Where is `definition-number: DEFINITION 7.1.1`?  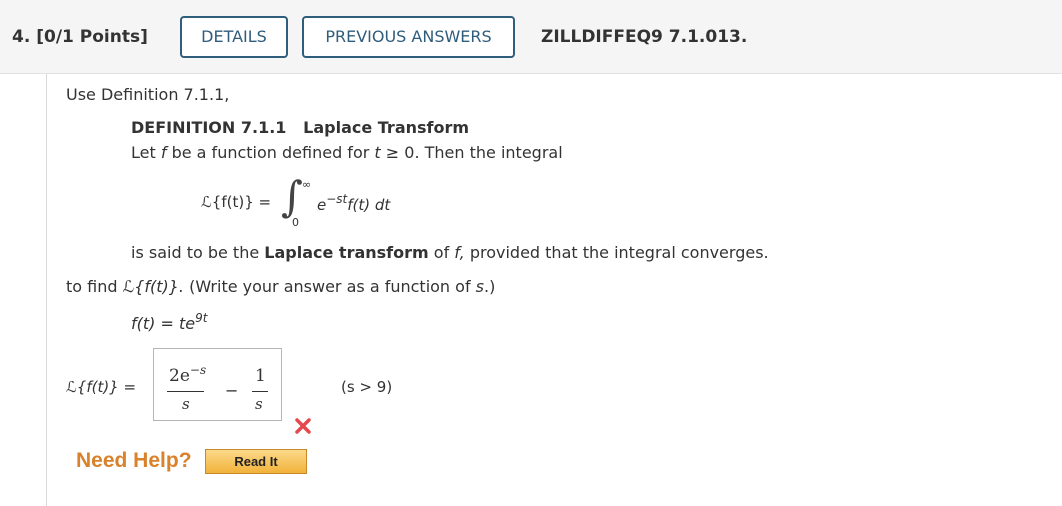 definition-number: DEFINITION 7.1.1 is located at coordinates (209, 127).